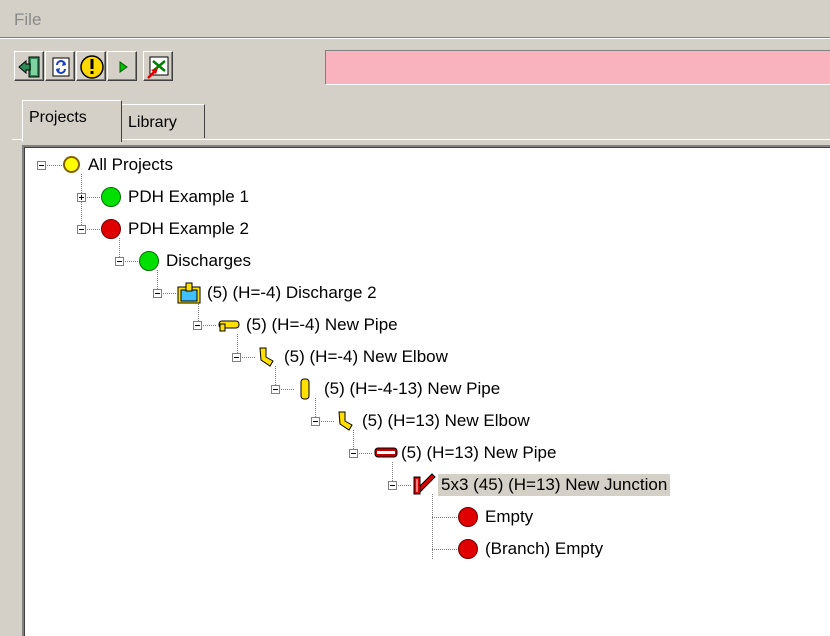  I want to click on exit-icon, so click(29, 67).